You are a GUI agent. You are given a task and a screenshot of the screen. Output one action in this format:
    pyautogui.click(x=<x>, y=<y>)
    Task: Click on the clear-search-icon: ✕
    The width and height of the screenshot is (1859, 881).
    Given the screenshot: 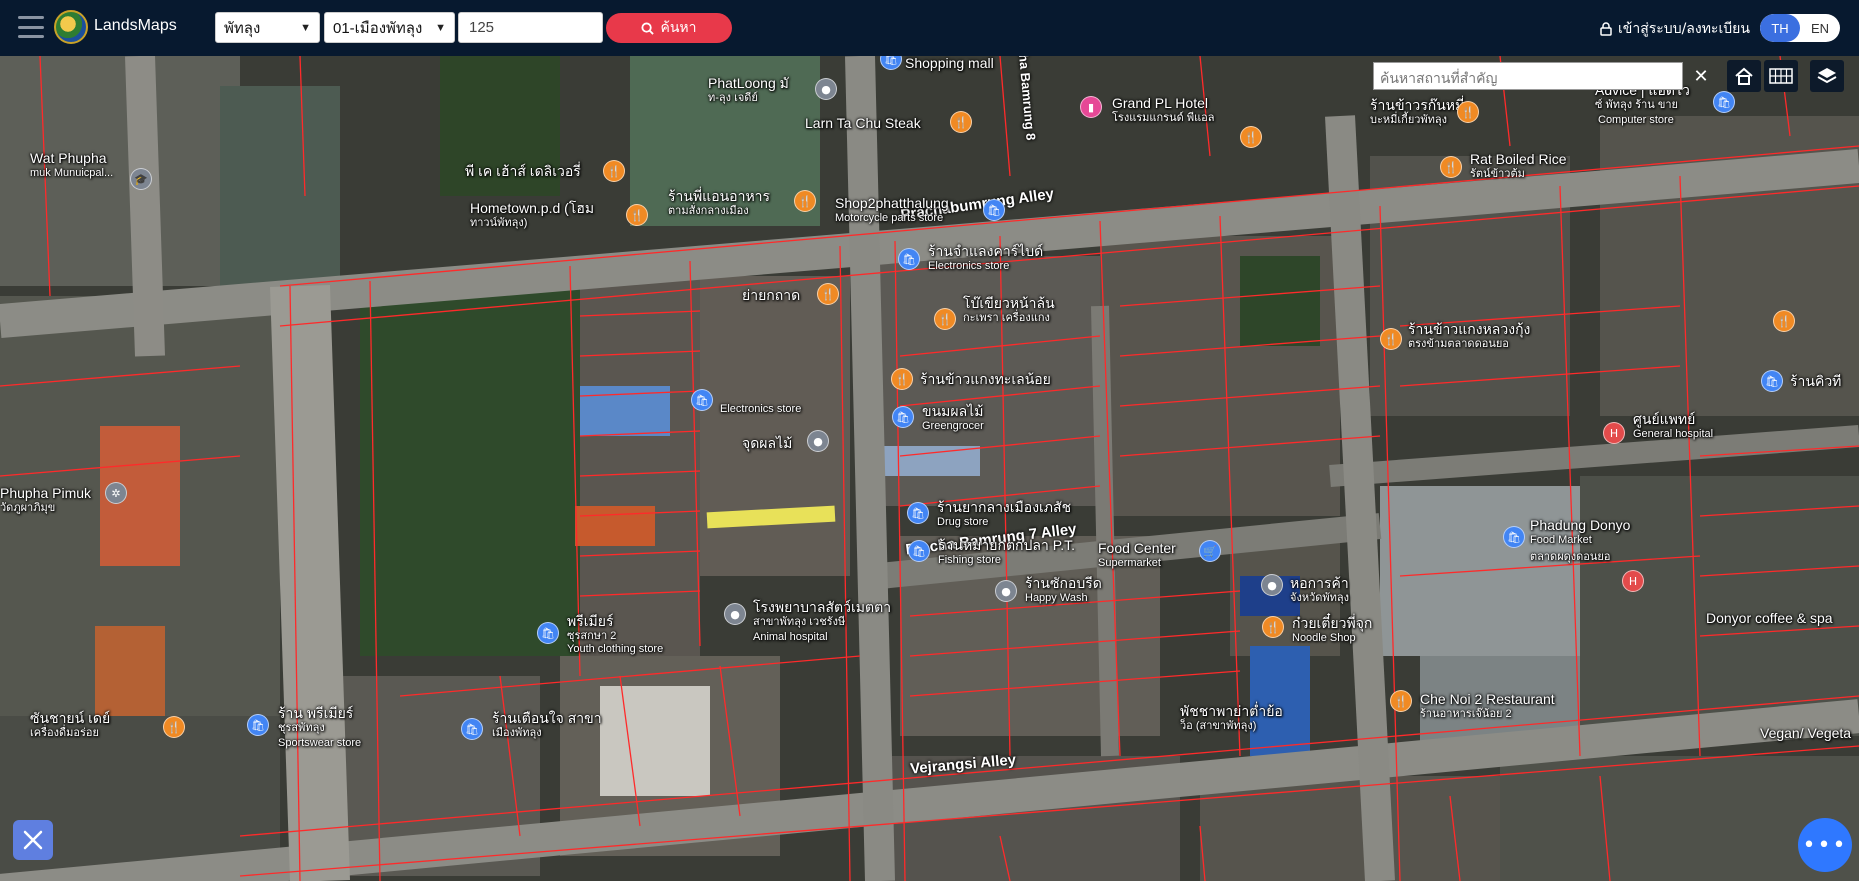 What is the action you would take?
    pyautogui.click(x=1701, y=76)
    